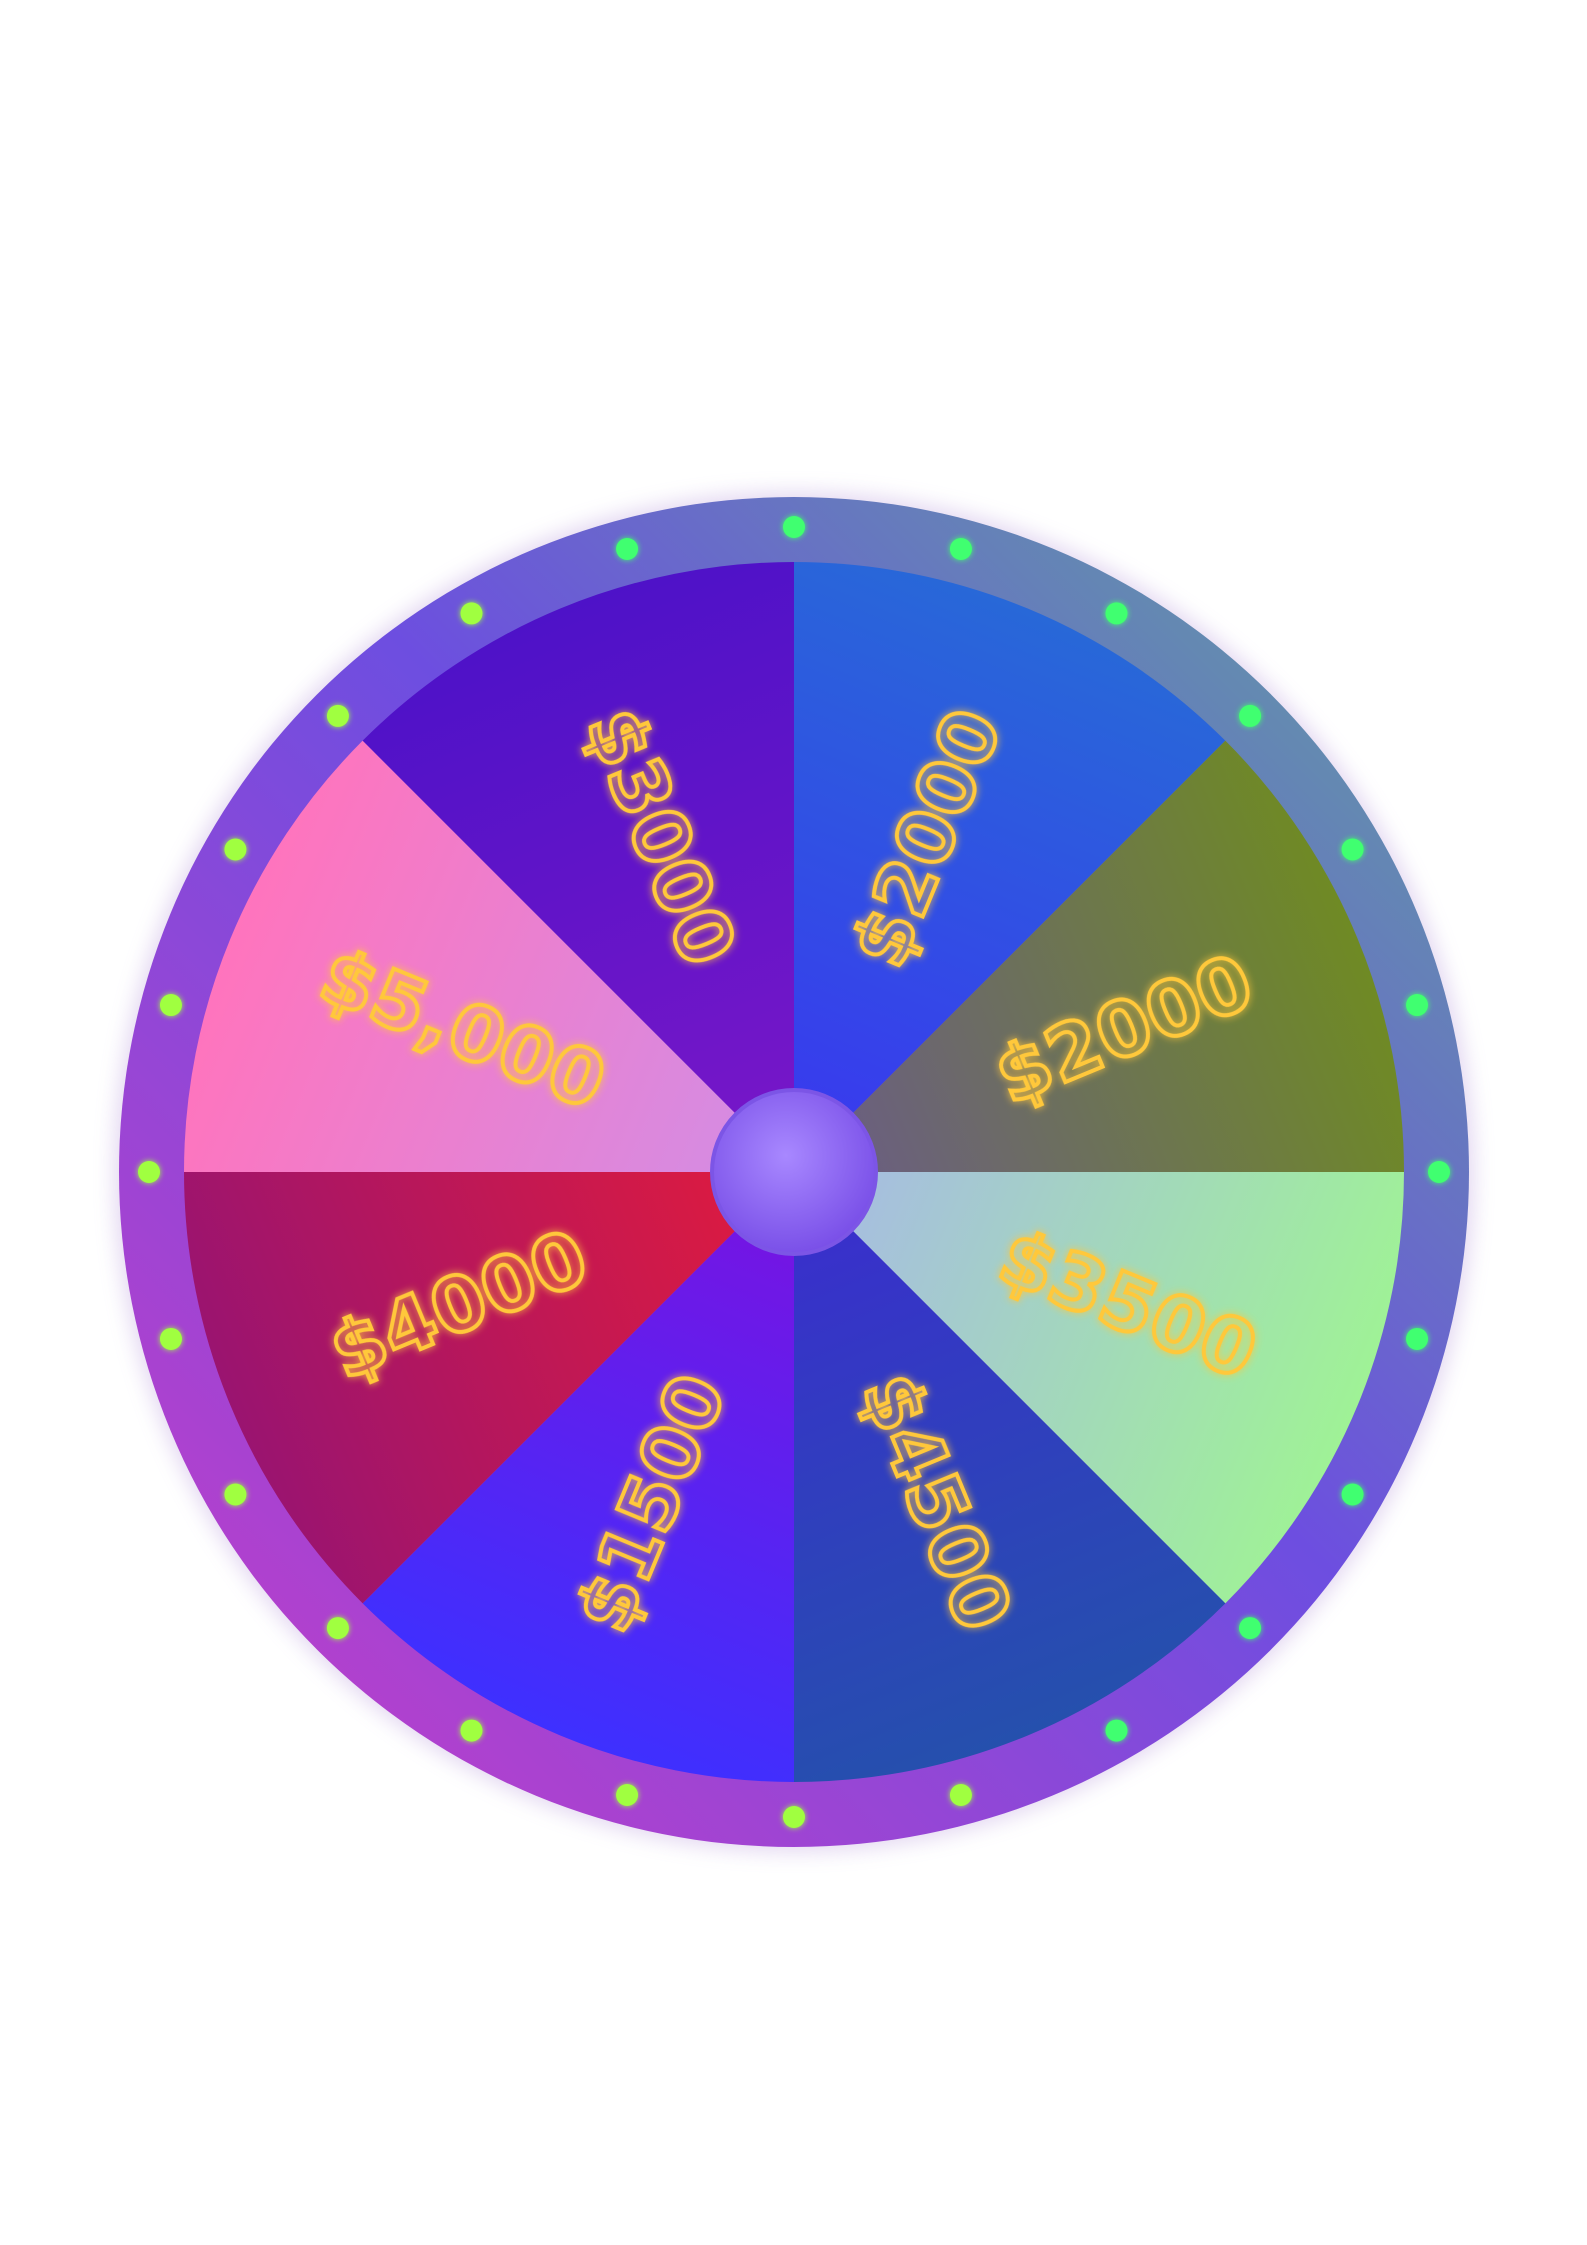 This screenshot has height=2245, width=1587. I want to click on wheel-hub, so click(794, 1172).